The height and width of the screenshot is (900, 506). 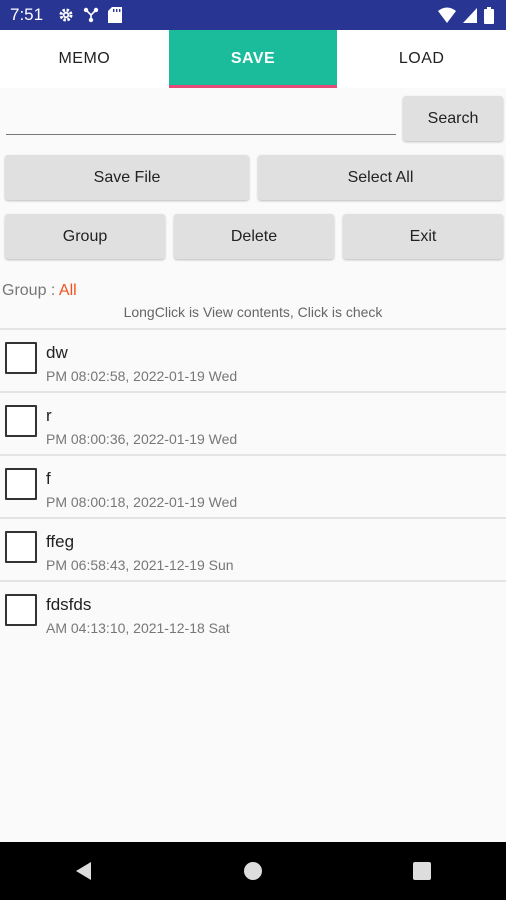 What do you see at coordinates (68, 290) in the screenshot?
I see `group-value: All` at bounding box center [68, 290].